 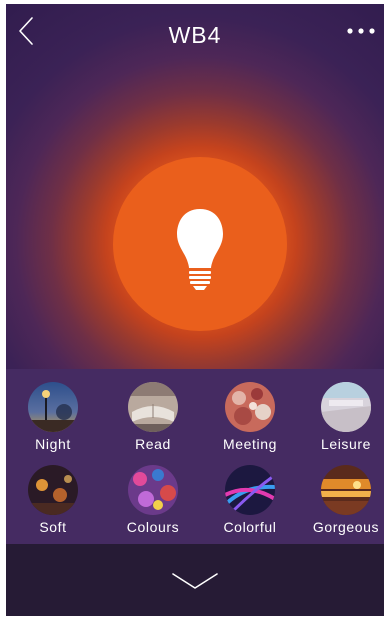 What do you see at coordinates (346, 490) in the screenshot?
I see `gorgeous-scene-thumbnail` at bounding box center [346, 490].